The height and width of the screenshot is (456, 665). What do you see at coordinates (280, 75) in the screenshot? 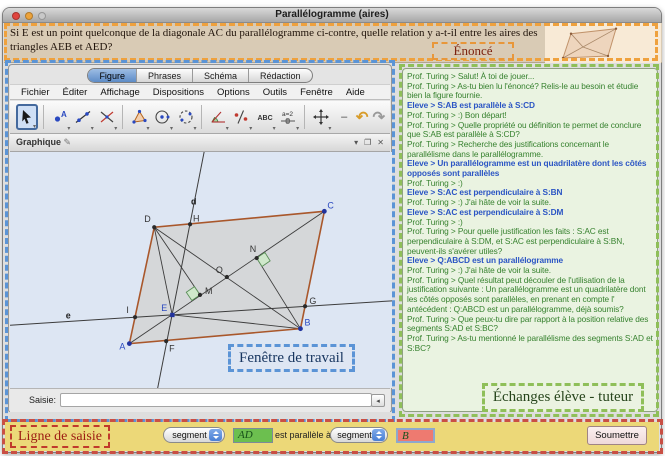
I see `view-tab: Rédaction` at bounding box center [280, 75].